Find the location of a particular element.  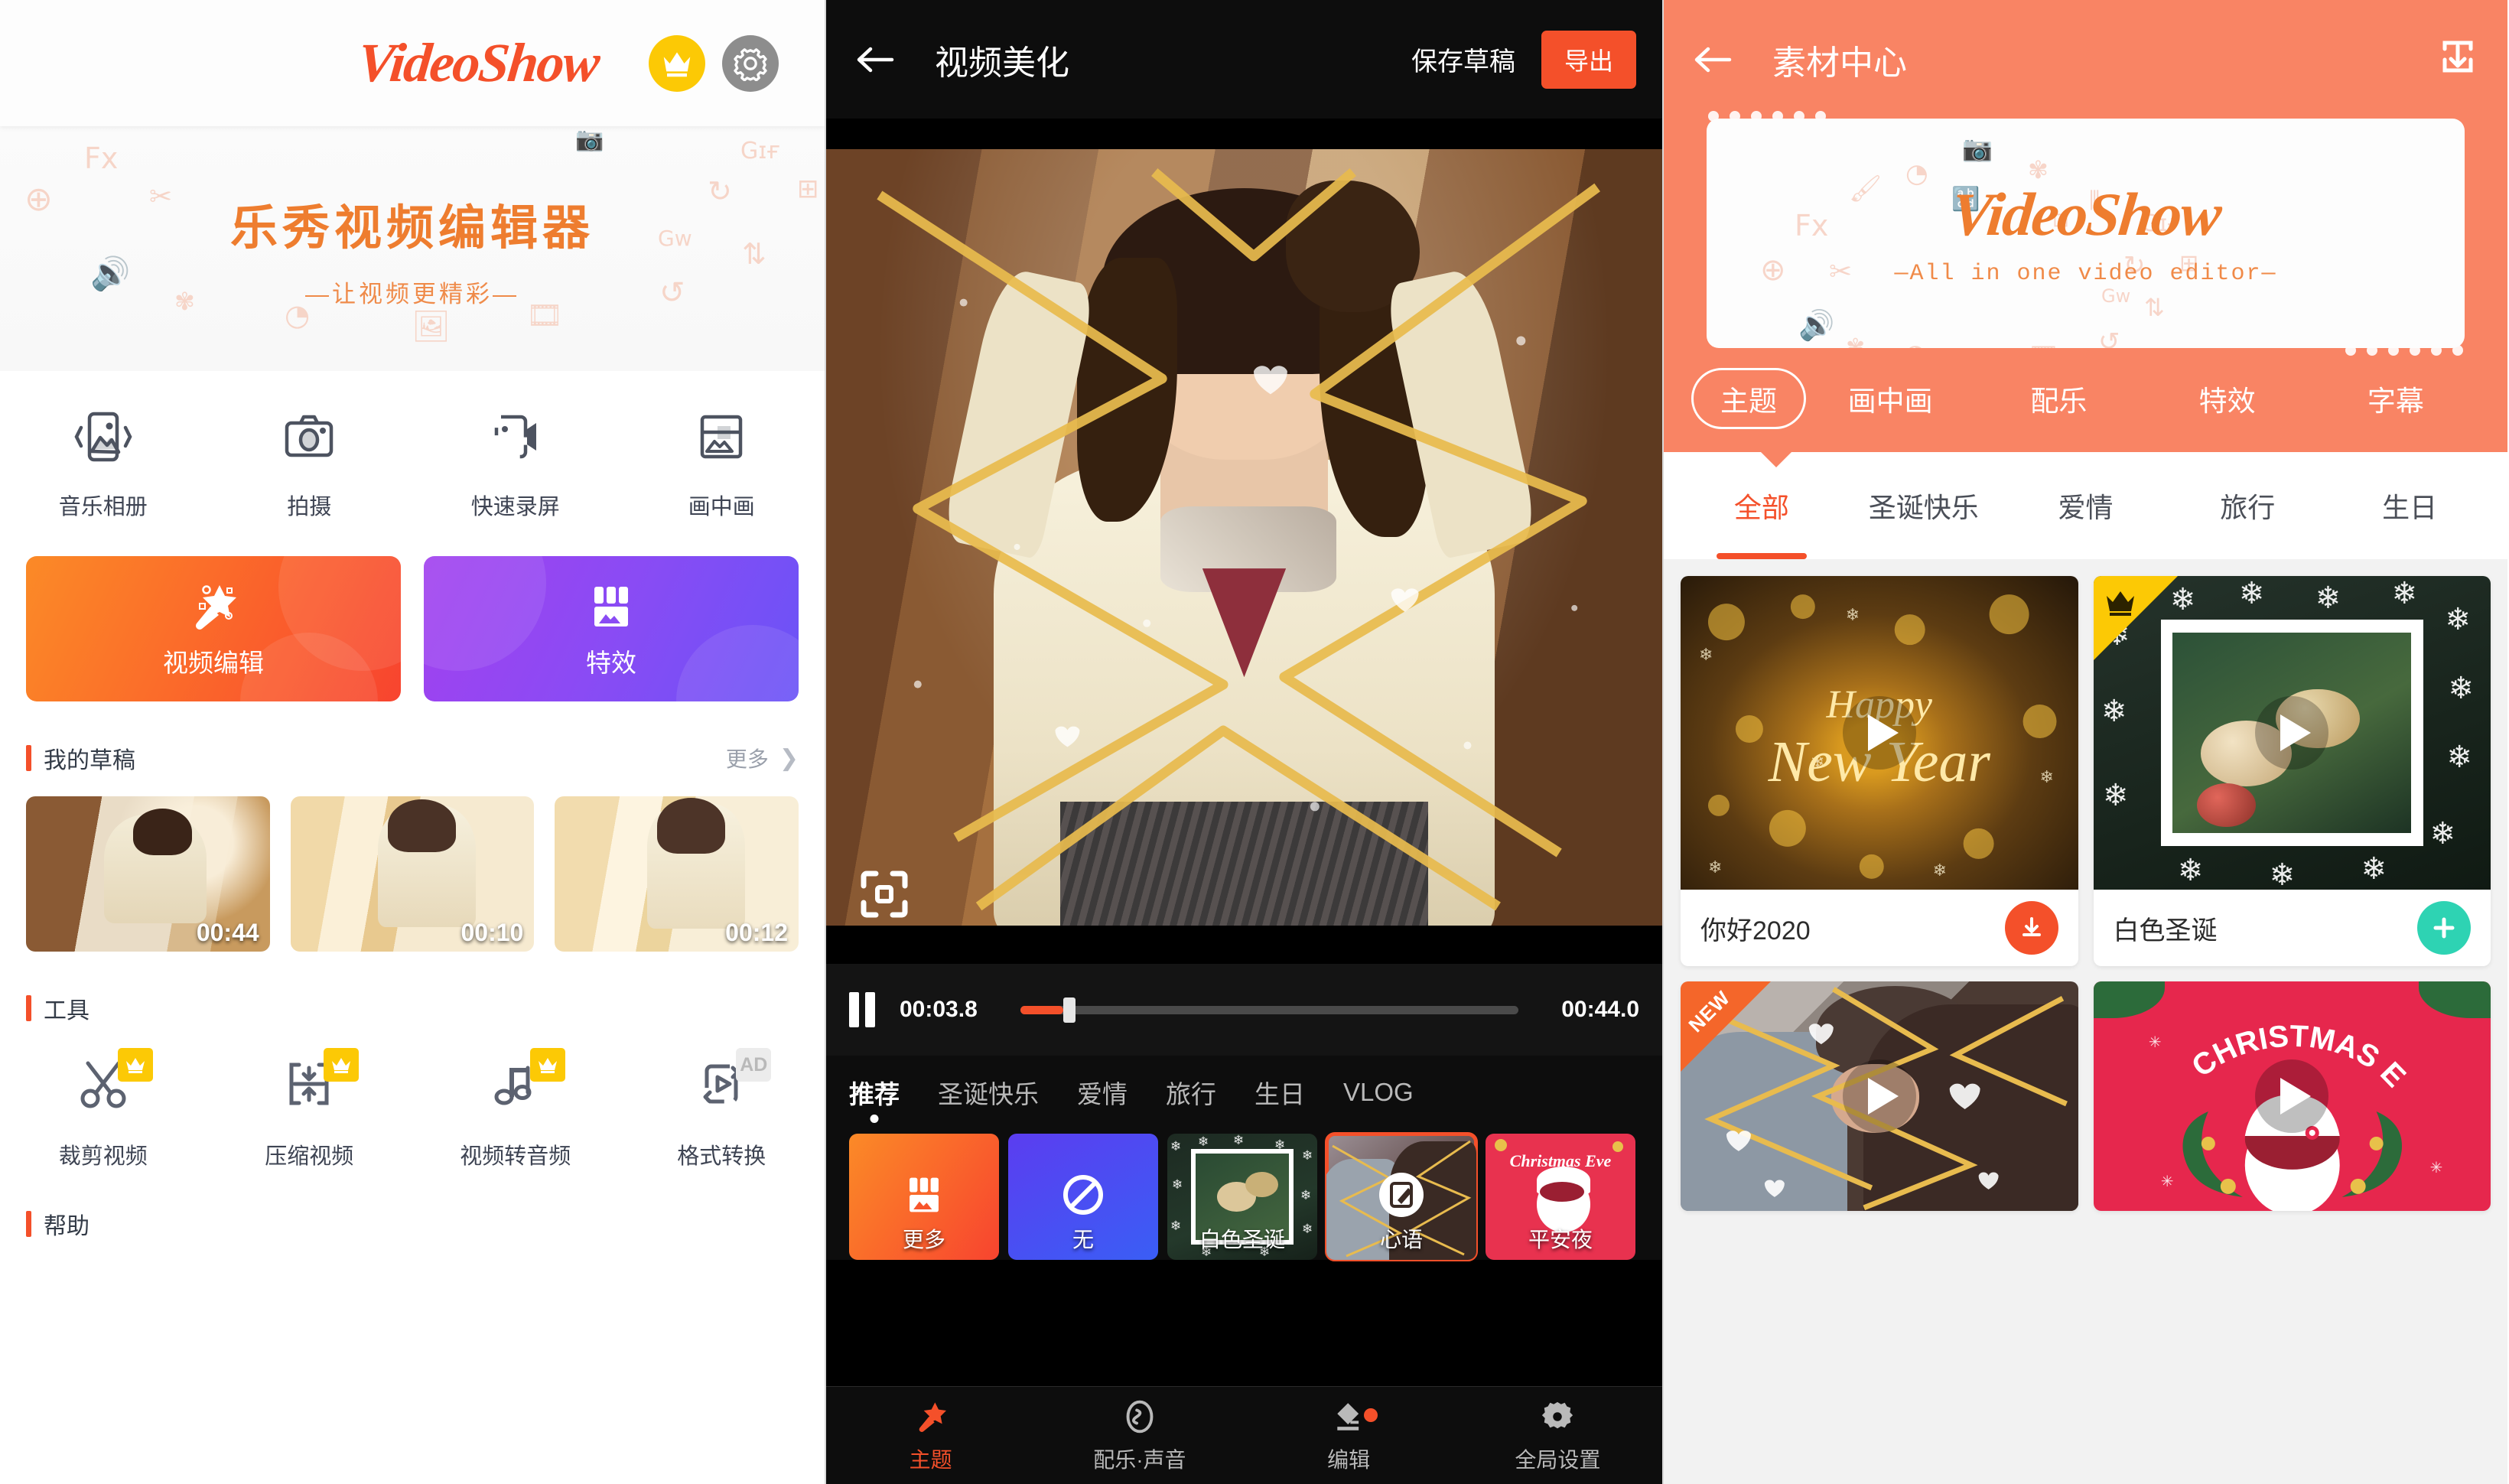

home-header: VideoShow is located at coordinates (412, 63).